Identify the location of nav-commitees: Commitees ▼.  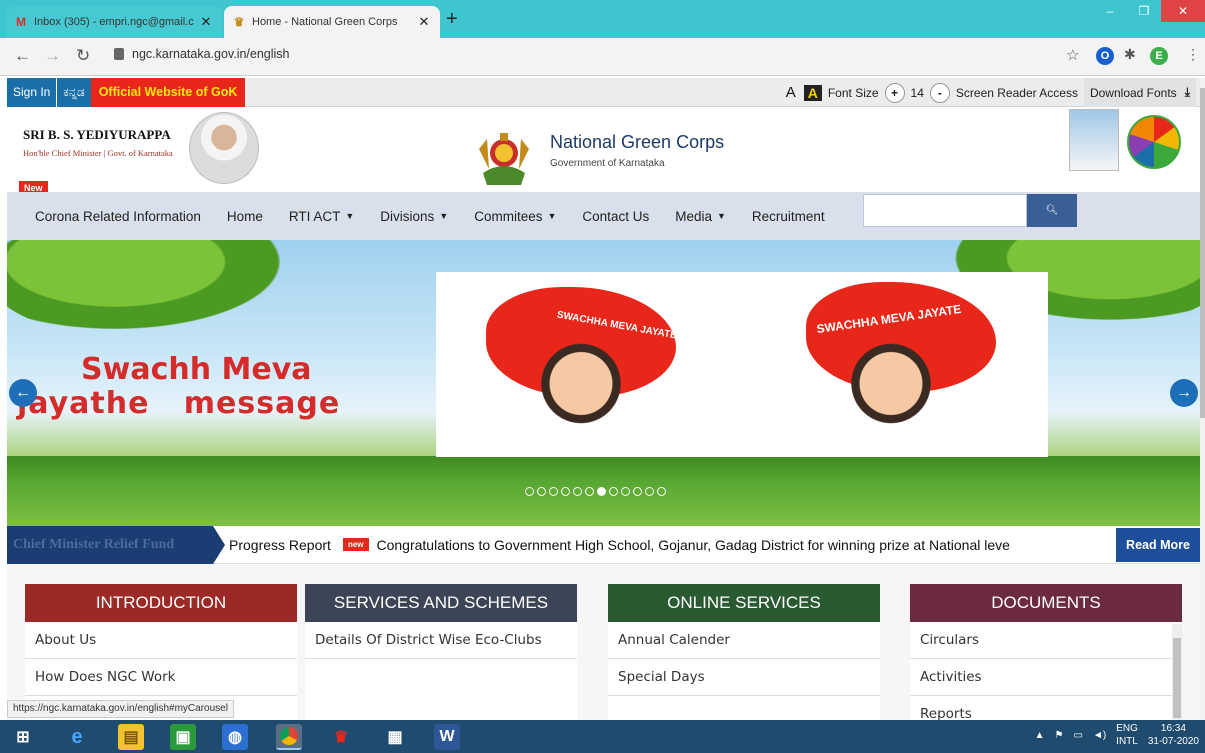
(515, 216).